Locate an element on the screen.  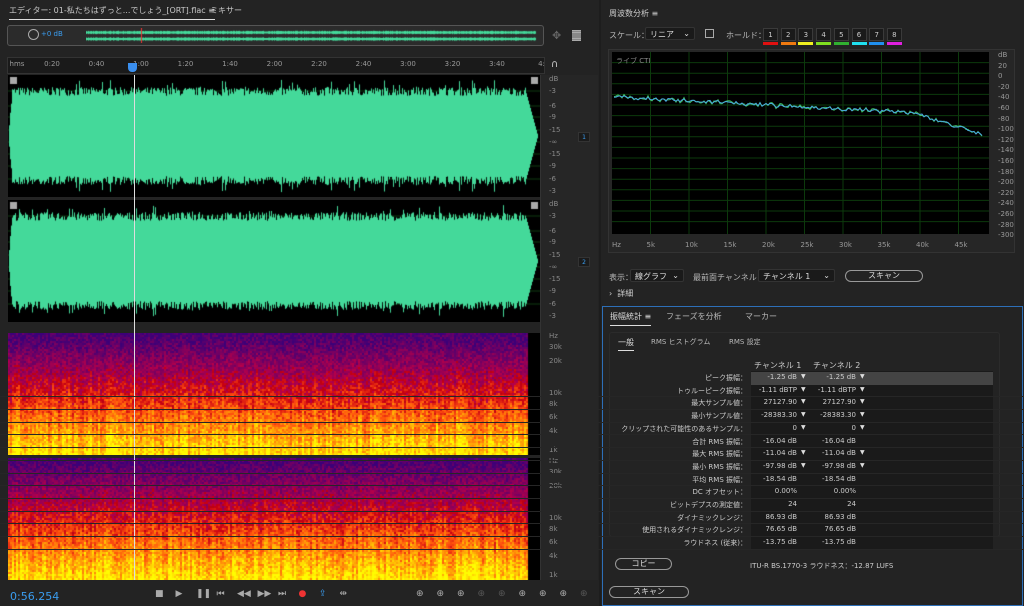
hold-square-icon is located at coordinates (709, 33).